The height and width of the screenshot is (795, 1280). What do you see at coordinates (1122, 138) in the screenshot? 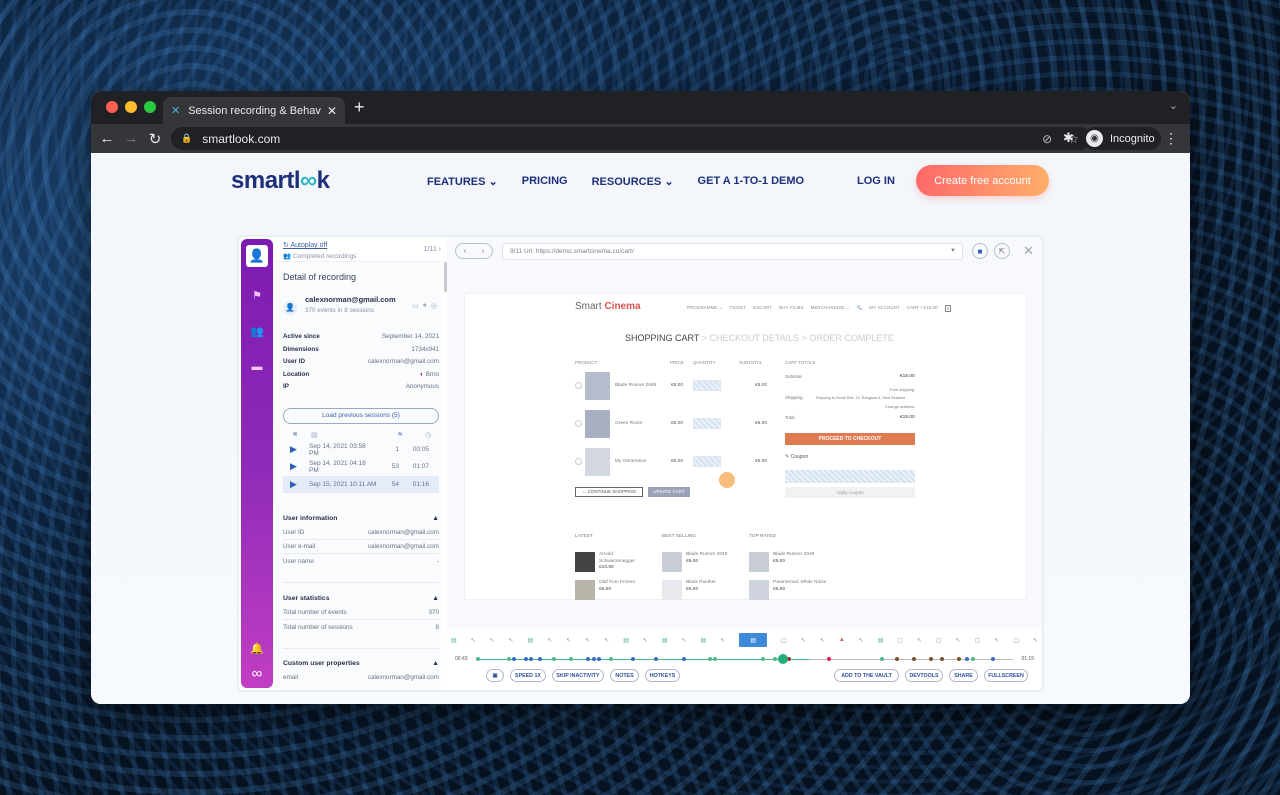
I see `incognito-profile-button: ◉ Incognito` at bounding box center [1122, 138].